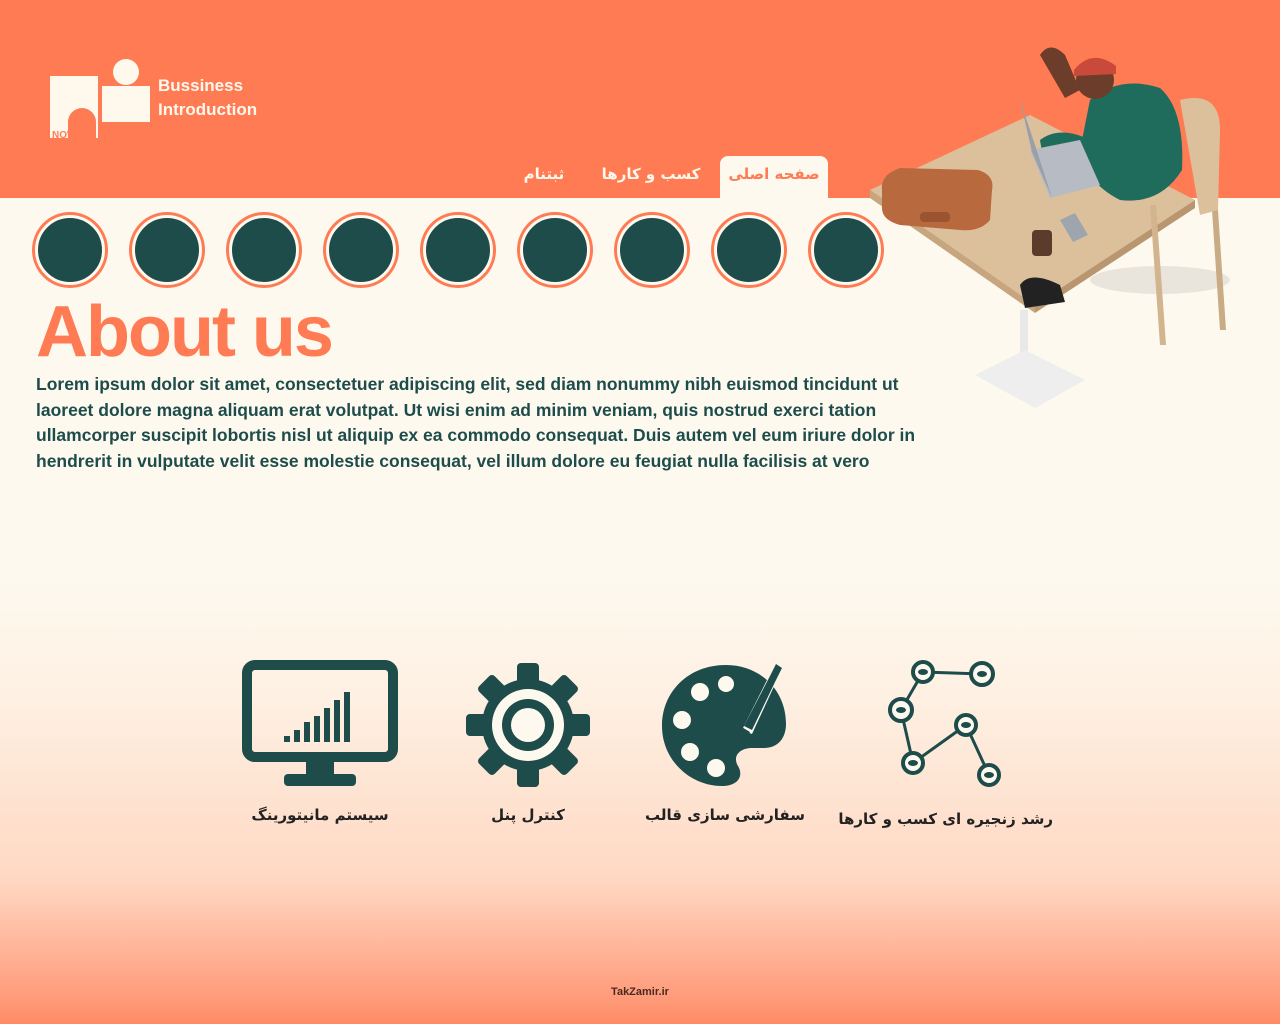  I want to click on feature-control-panel-label: کنترل پنل, so click(528, 815).